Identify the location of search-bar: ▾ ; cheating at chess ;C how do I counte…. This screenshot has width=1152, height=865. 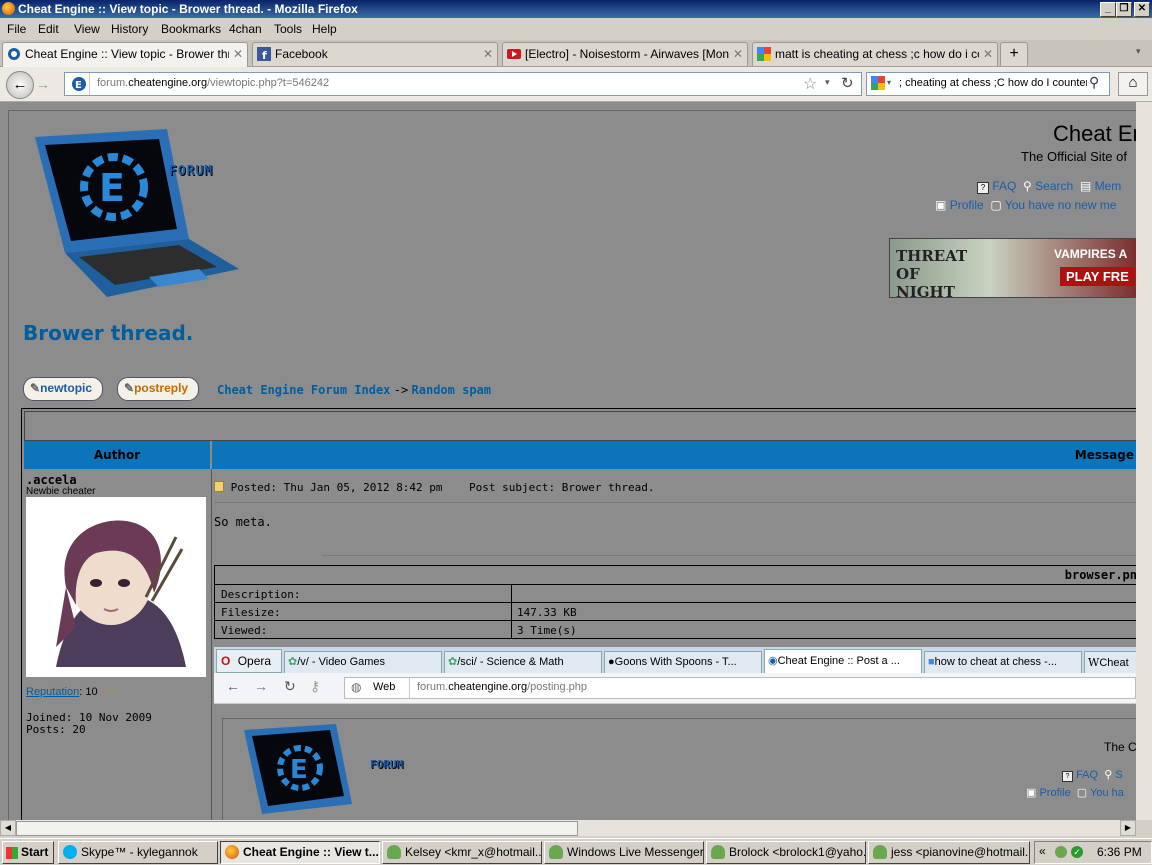
(988, 84).